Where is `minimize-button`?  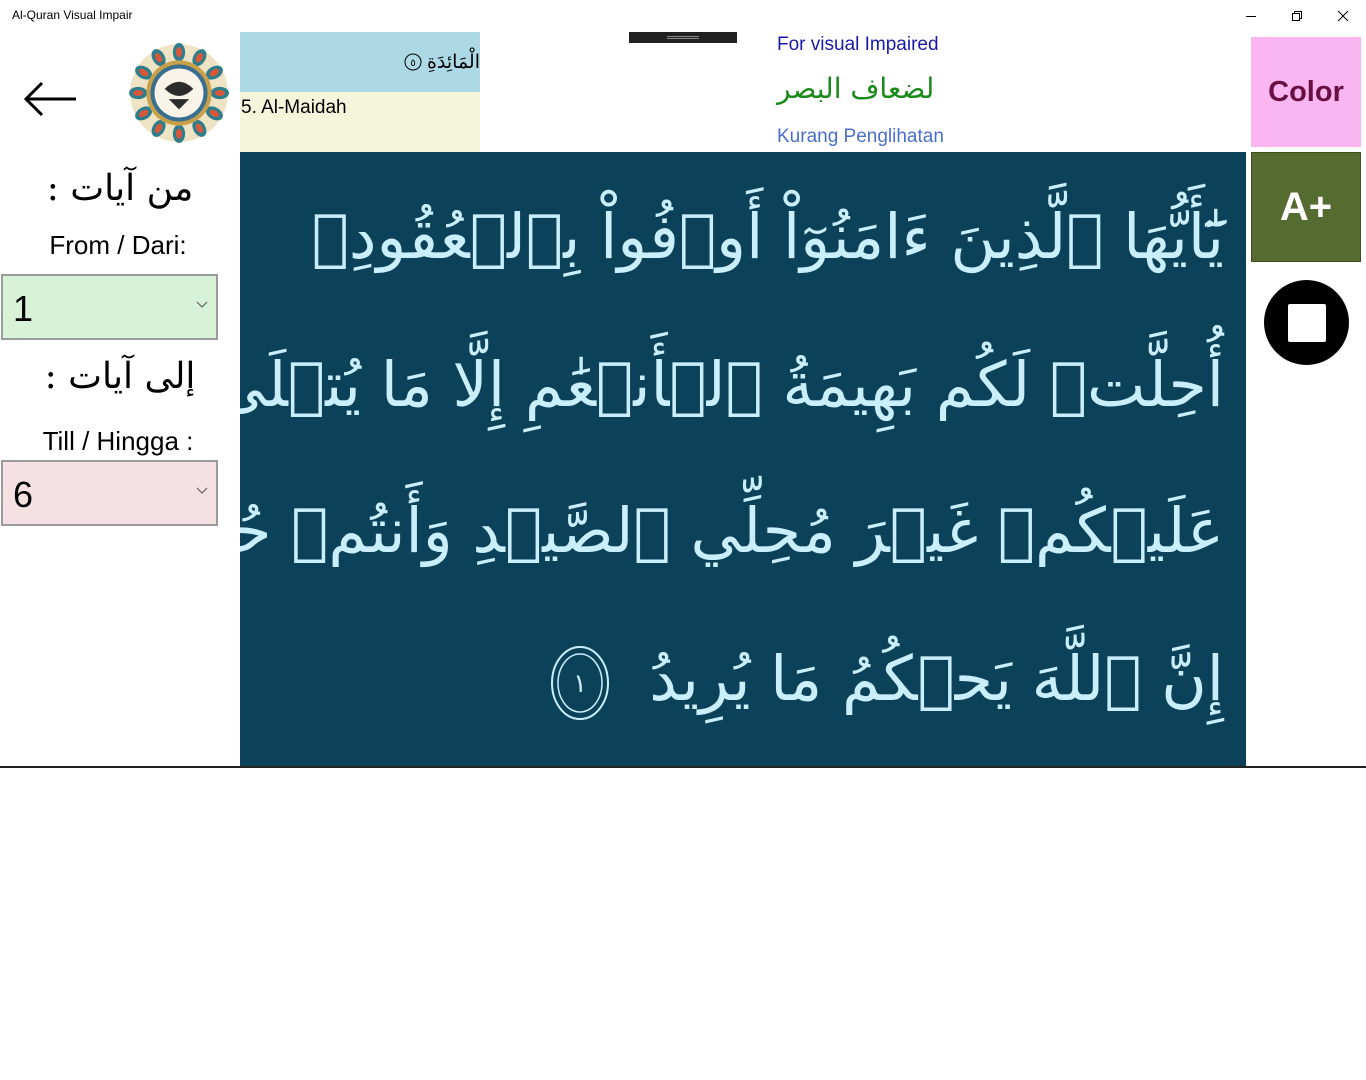
minimize-button is located at coordinates (1251, 16).